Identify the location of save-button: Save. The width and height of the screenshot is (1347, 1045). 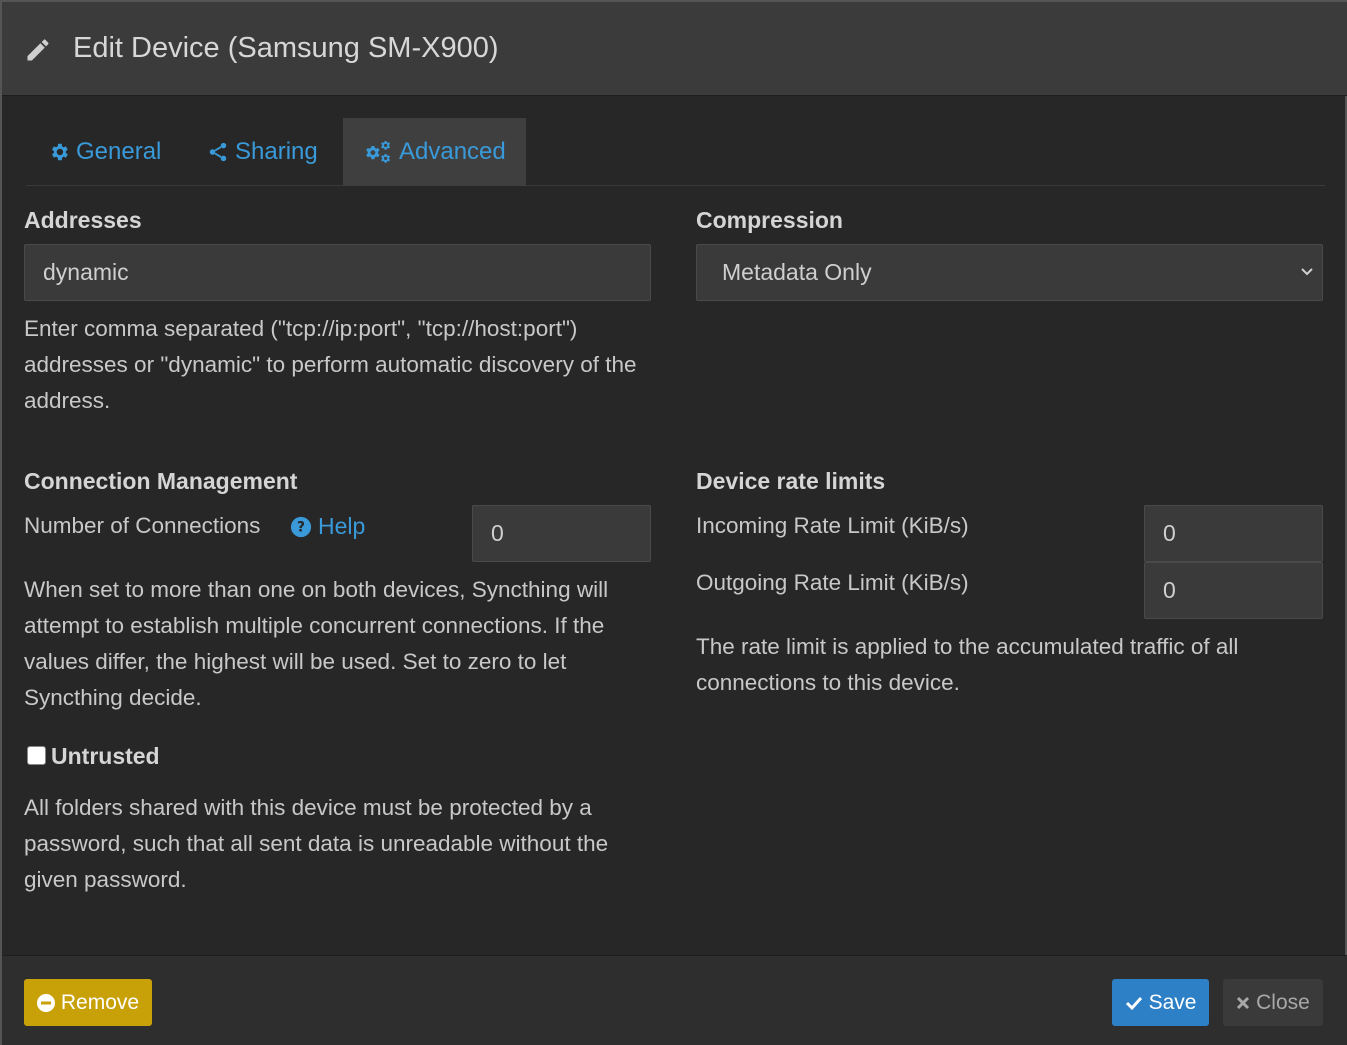
(1160, 1002).